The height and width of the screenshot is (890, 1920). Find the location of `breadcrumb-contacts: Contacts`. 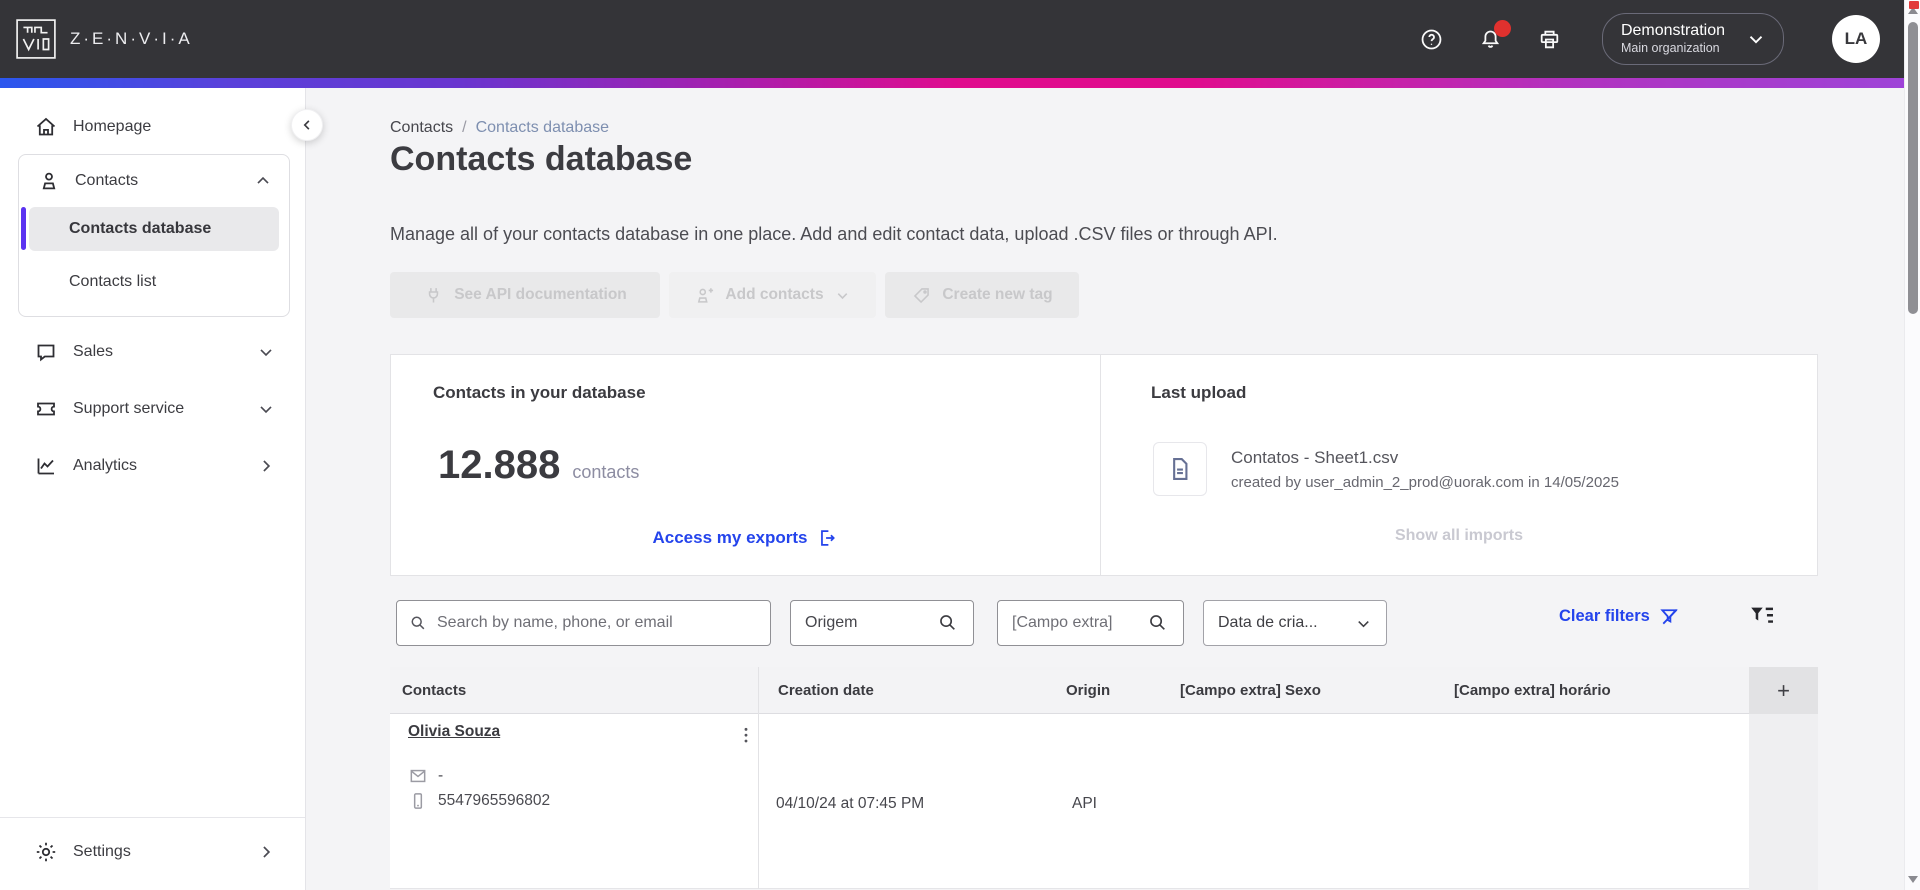

breadcrumb-contacts: Contacts is located at coordinates (421, 128).